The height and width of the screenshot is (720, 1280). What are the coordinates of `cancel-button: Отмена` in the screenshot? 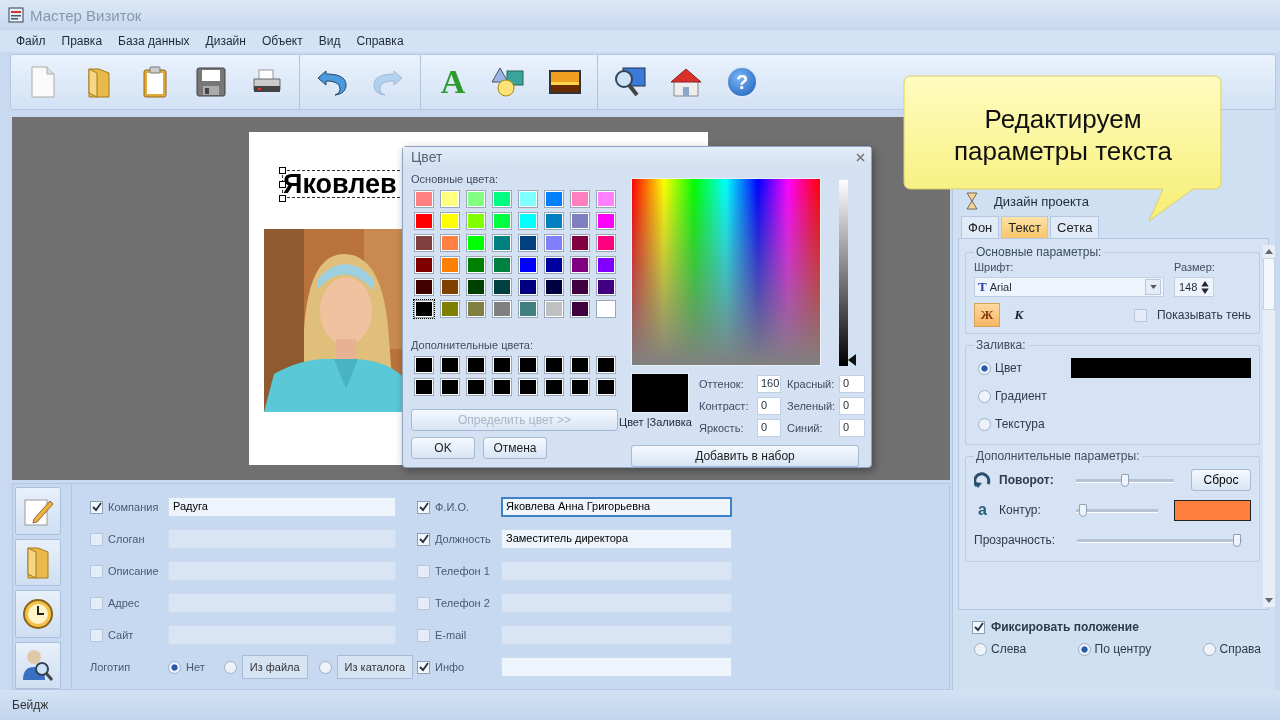 It's located at (515, 448).